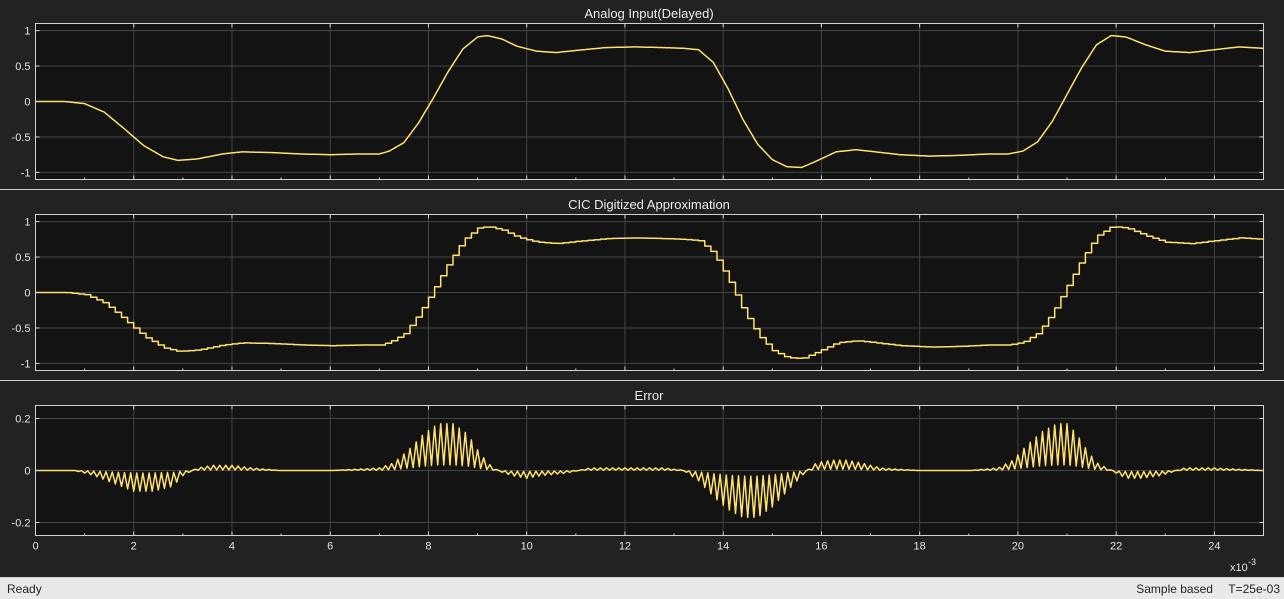  Describe the element at coordinates (1254, 589) in the screenshot. I see `status-time-text: T=25e-03` at that location.